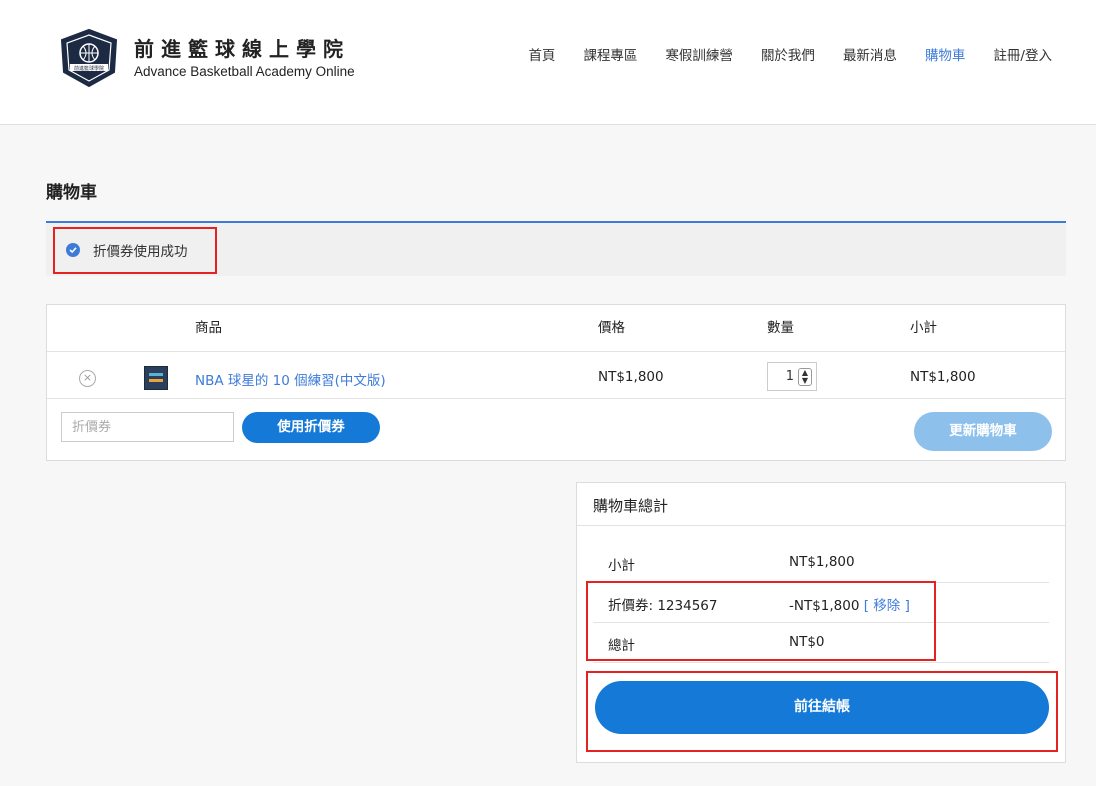  I want to click on quantity-value: 1, so click(789, 376).